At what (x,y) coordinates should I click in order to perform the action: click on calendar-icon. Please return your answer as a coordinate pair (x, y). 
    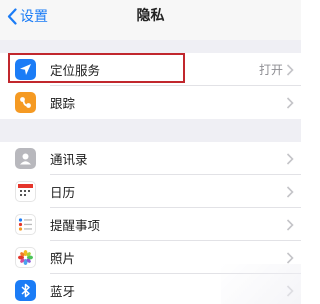
    Looking at the image, I should click on (25, 191).